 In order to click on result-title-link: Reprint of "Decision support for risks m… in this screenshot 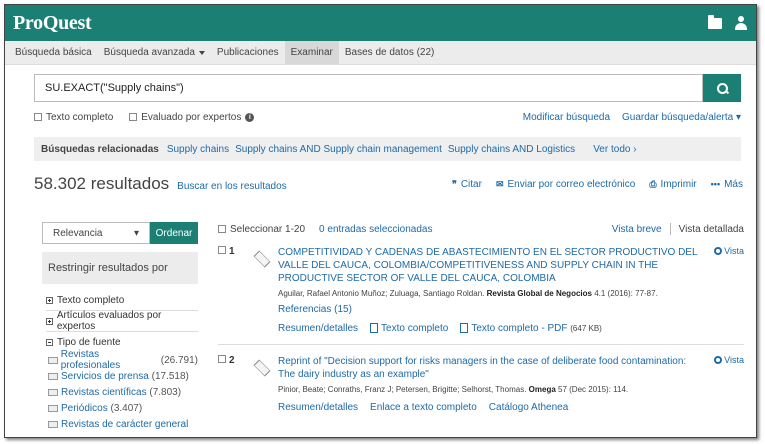, I will do `click(492, 368)`.